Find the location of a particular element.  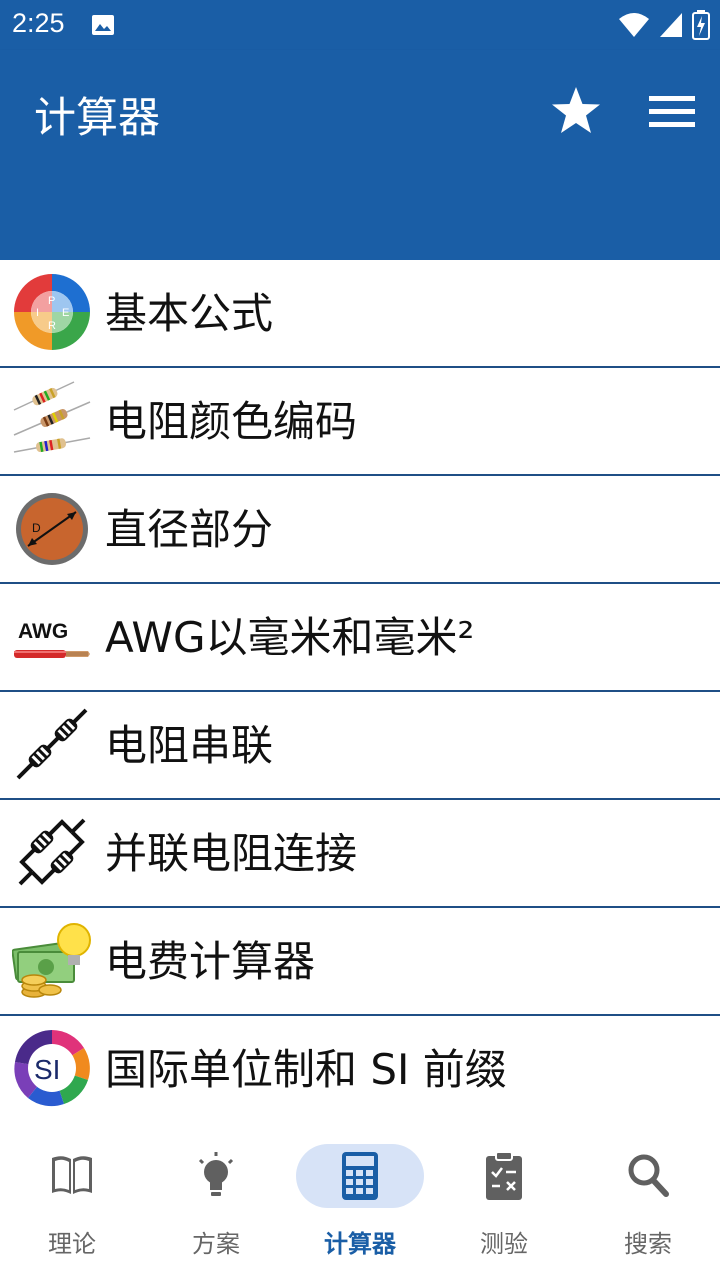

lightbulb-icon is located at coordinates (216, 1176).